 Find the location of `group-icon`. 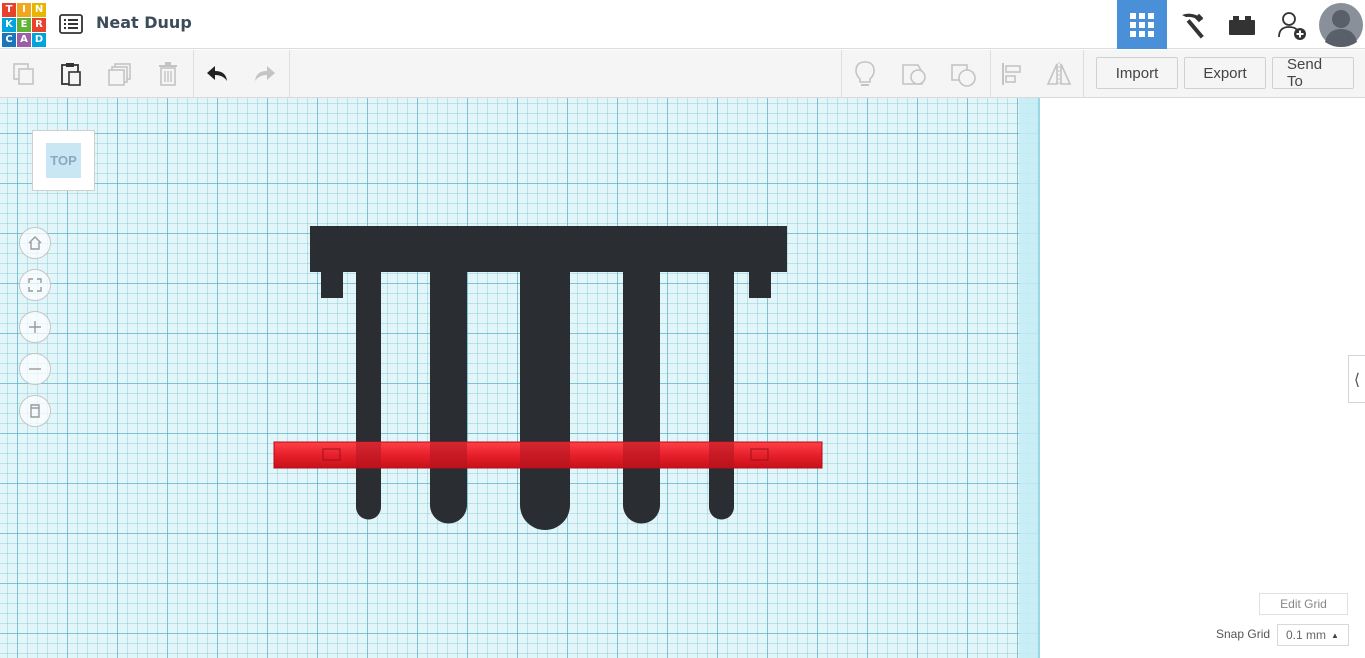

group-icon is located at coordinates (914, 74).